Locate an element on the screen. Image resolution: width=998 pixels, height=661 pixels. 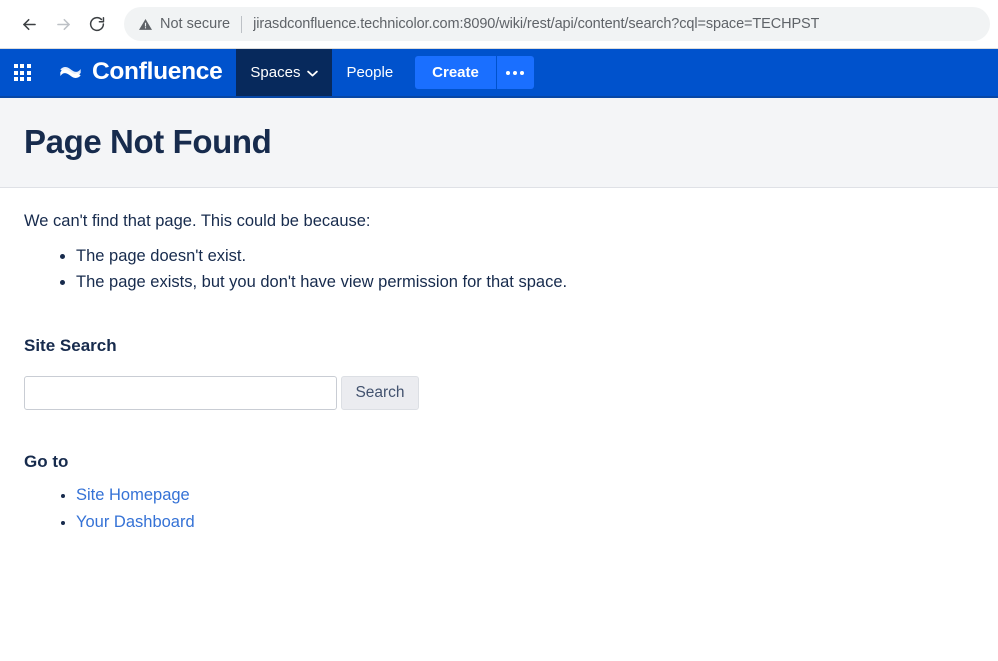
go-to-links-list: Site Homepage Your Dashboard is located at coordinates (499, 509).